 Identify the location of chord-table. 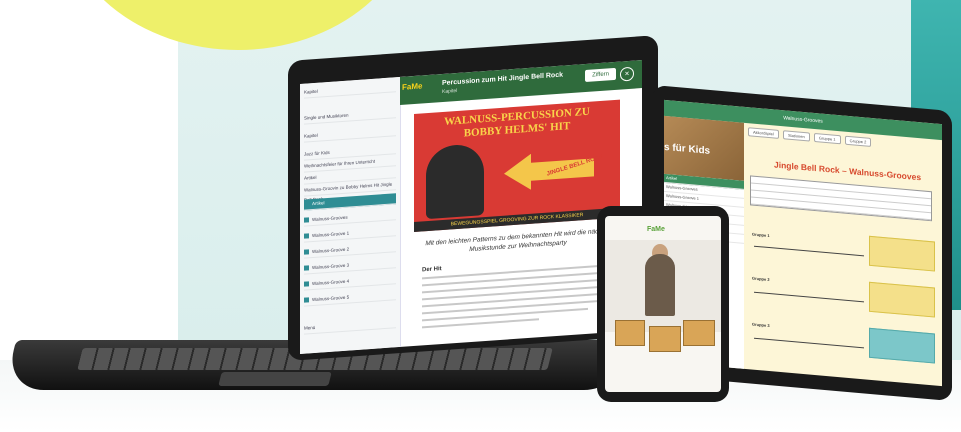
(841, 198).